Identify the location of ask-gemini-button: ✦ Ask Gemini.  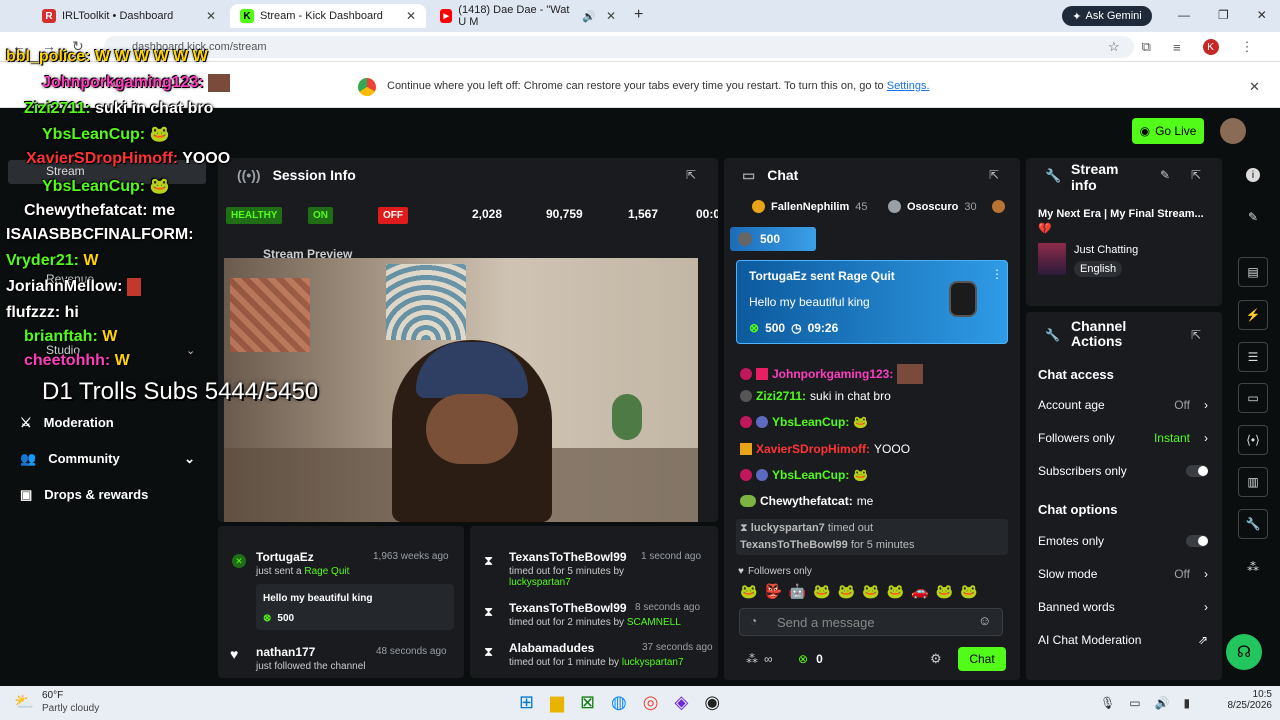
(1107, 16).